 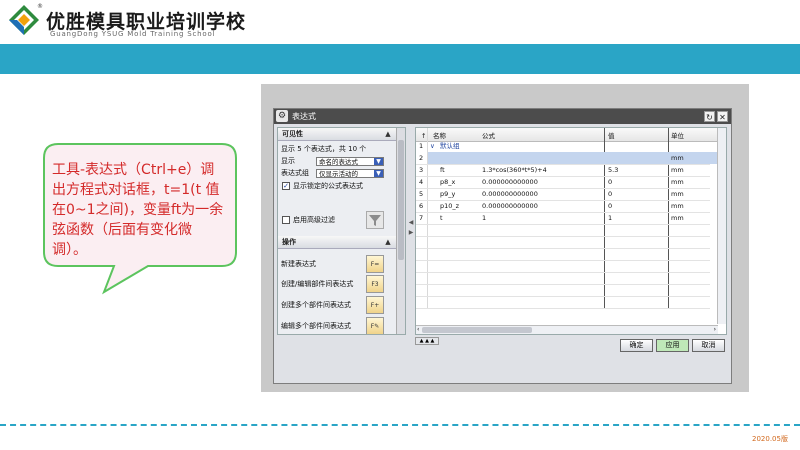 I want to click on chevron-left-icon: ◀, so click(x=411, y=222).